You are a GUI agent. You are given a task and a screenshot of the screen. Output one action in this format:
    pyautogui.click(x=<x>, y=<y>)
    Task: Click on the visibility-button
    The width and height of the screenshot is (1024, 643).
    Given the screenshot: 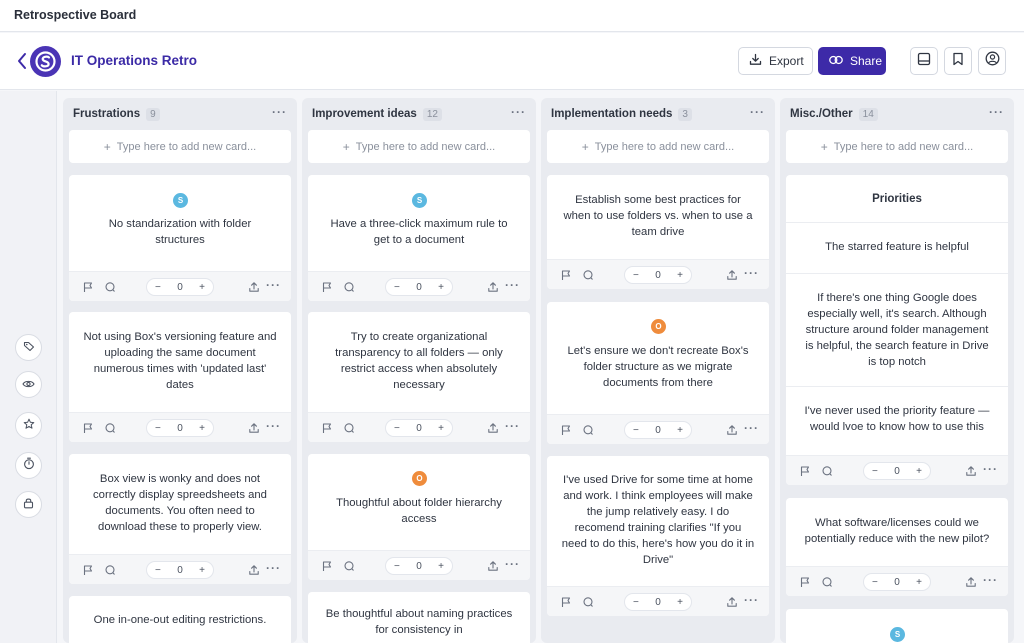 What is the action you would take?
    pyautogui.click(x=28, y=384)
    